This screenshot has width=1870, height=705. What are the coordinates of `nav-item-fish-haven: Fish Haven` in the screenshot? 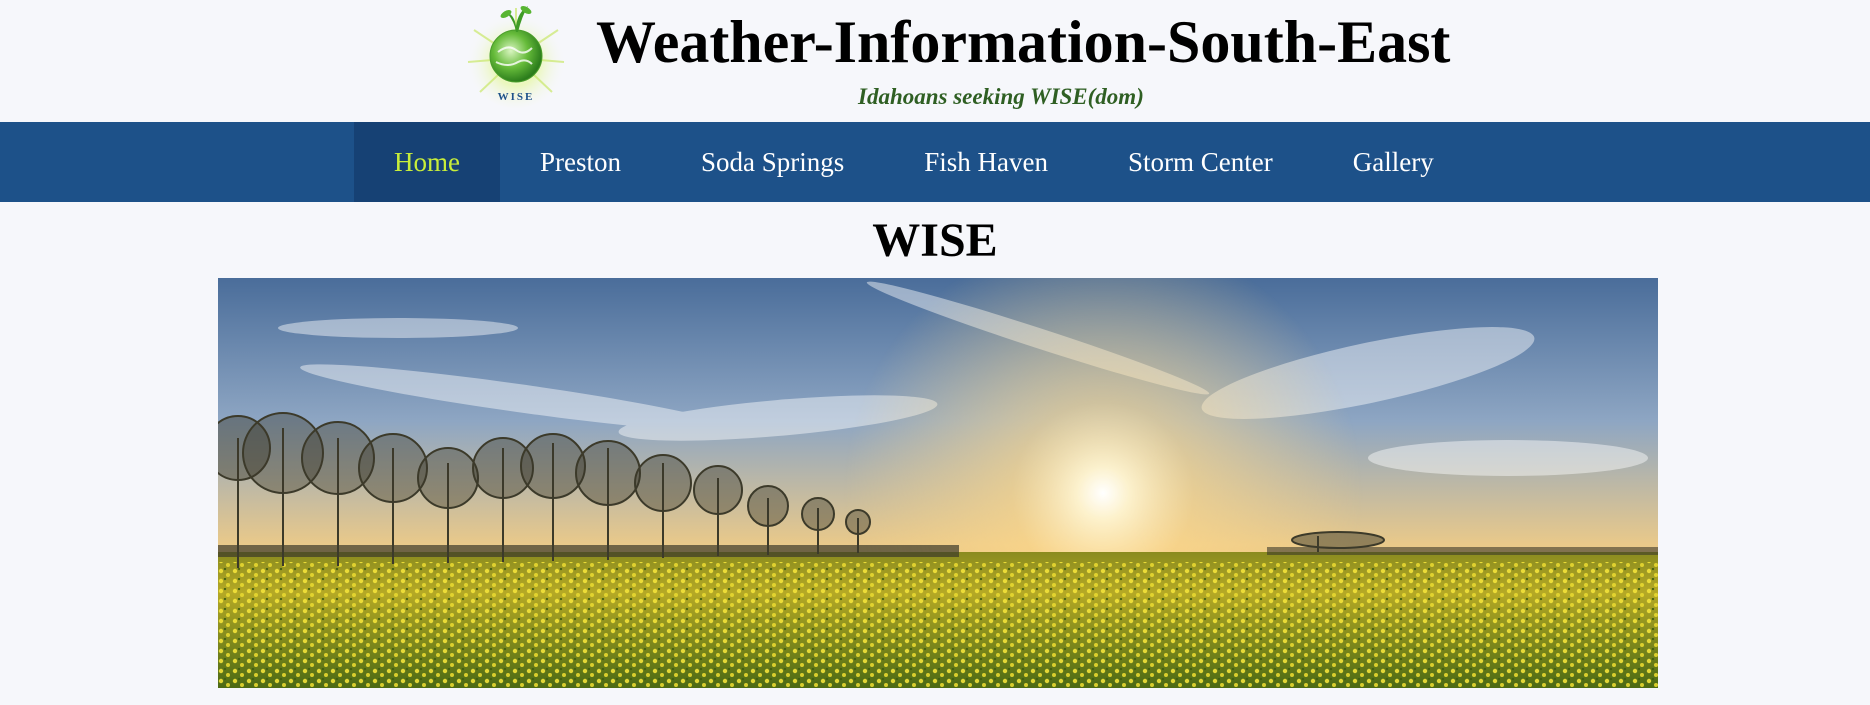 It's located at (986, 162).